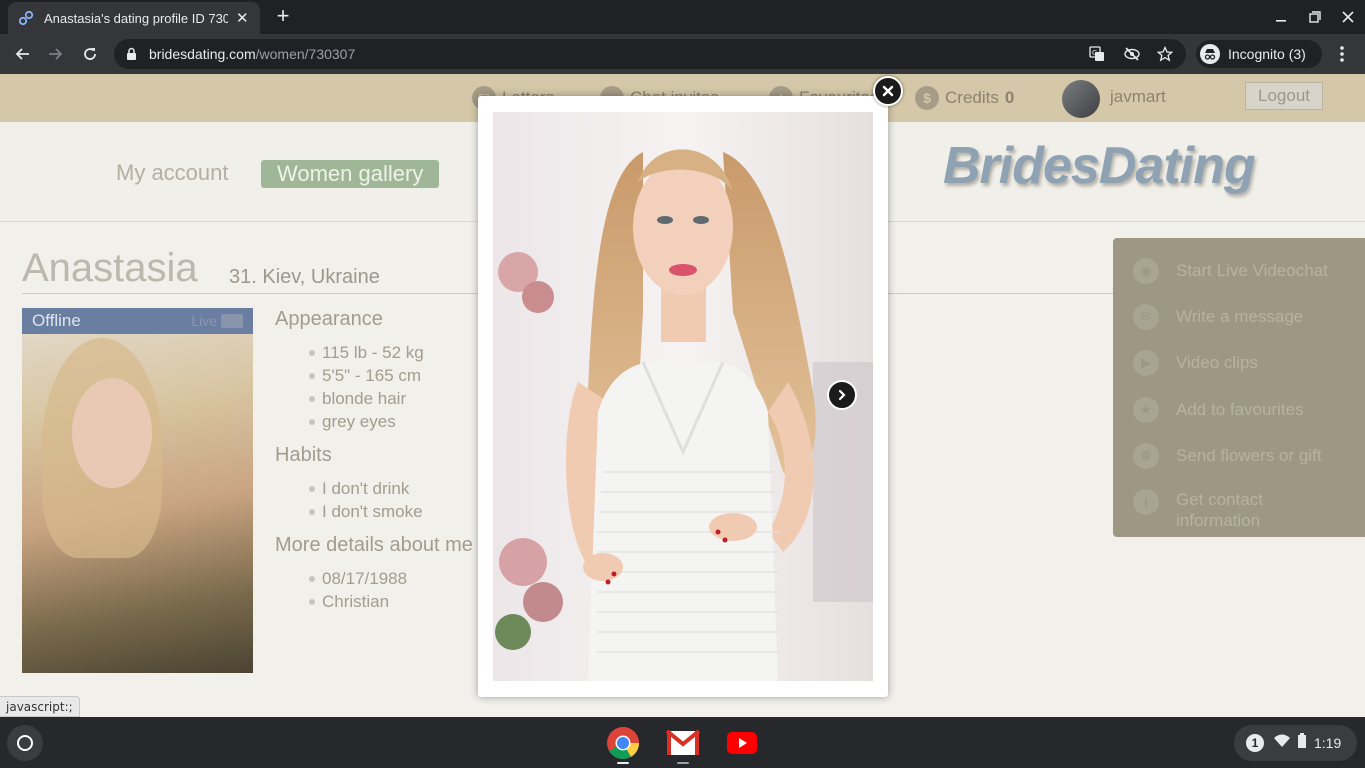  I want to click on action-label: Start Live Videochat, so click(1252, 270).